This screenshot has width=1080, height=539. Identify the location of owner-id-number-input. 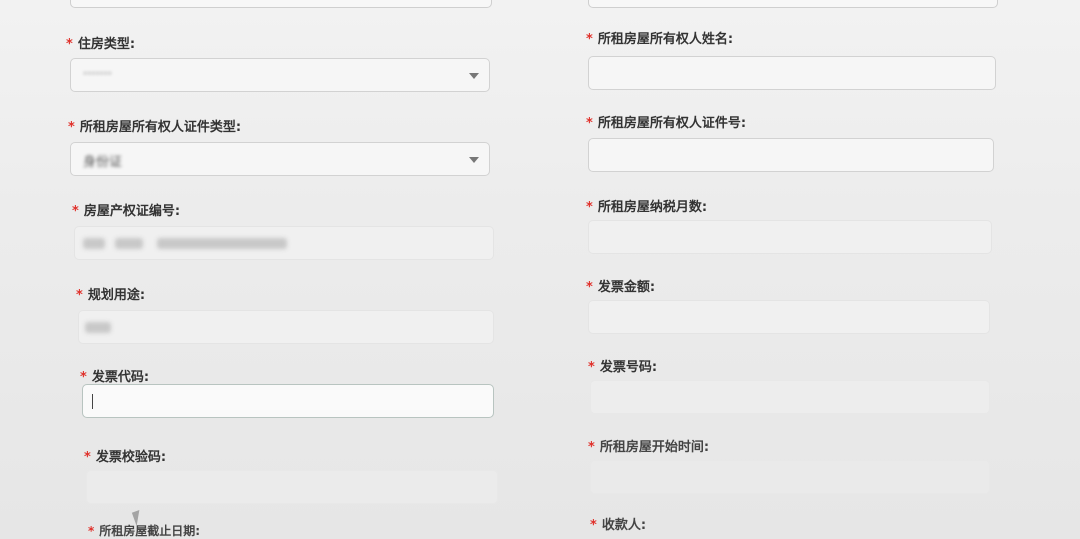
(791, 155).